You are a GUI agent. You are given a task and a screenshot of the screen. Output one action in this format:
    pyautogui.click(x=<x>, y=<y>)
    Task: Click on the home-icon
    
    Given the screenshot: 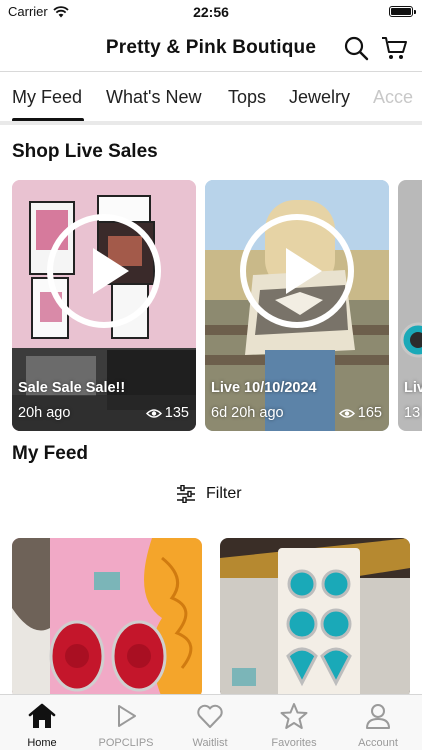 What is the action you would take?
    pyautogui.click(x=42, y=715)
    